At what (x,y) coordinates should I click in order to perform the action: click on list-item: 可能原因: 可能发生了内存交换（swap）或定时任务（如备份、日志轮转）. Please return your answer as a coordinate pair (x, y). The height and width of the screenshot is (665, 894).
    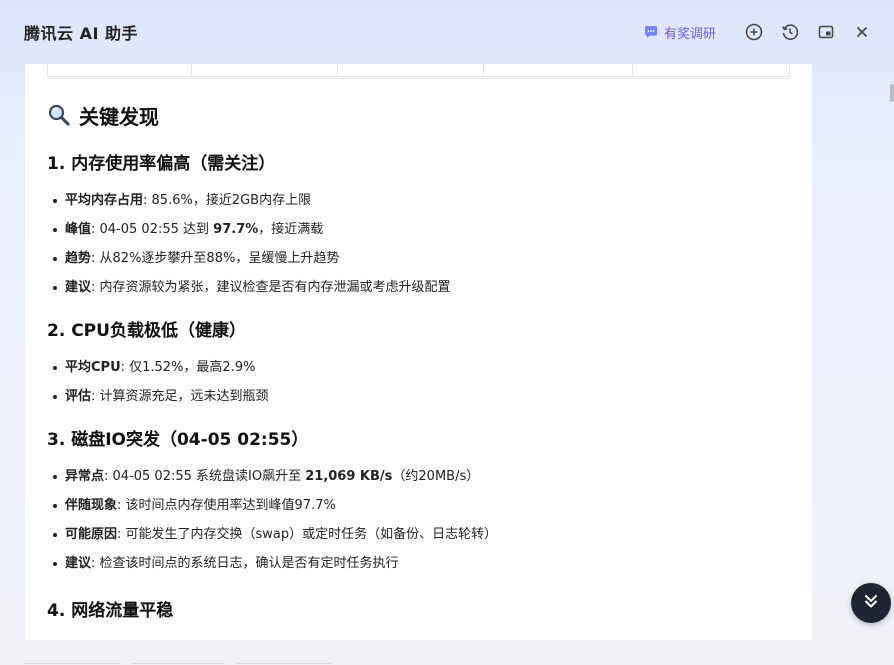
    Looking at the image, I should click on (417, 534).